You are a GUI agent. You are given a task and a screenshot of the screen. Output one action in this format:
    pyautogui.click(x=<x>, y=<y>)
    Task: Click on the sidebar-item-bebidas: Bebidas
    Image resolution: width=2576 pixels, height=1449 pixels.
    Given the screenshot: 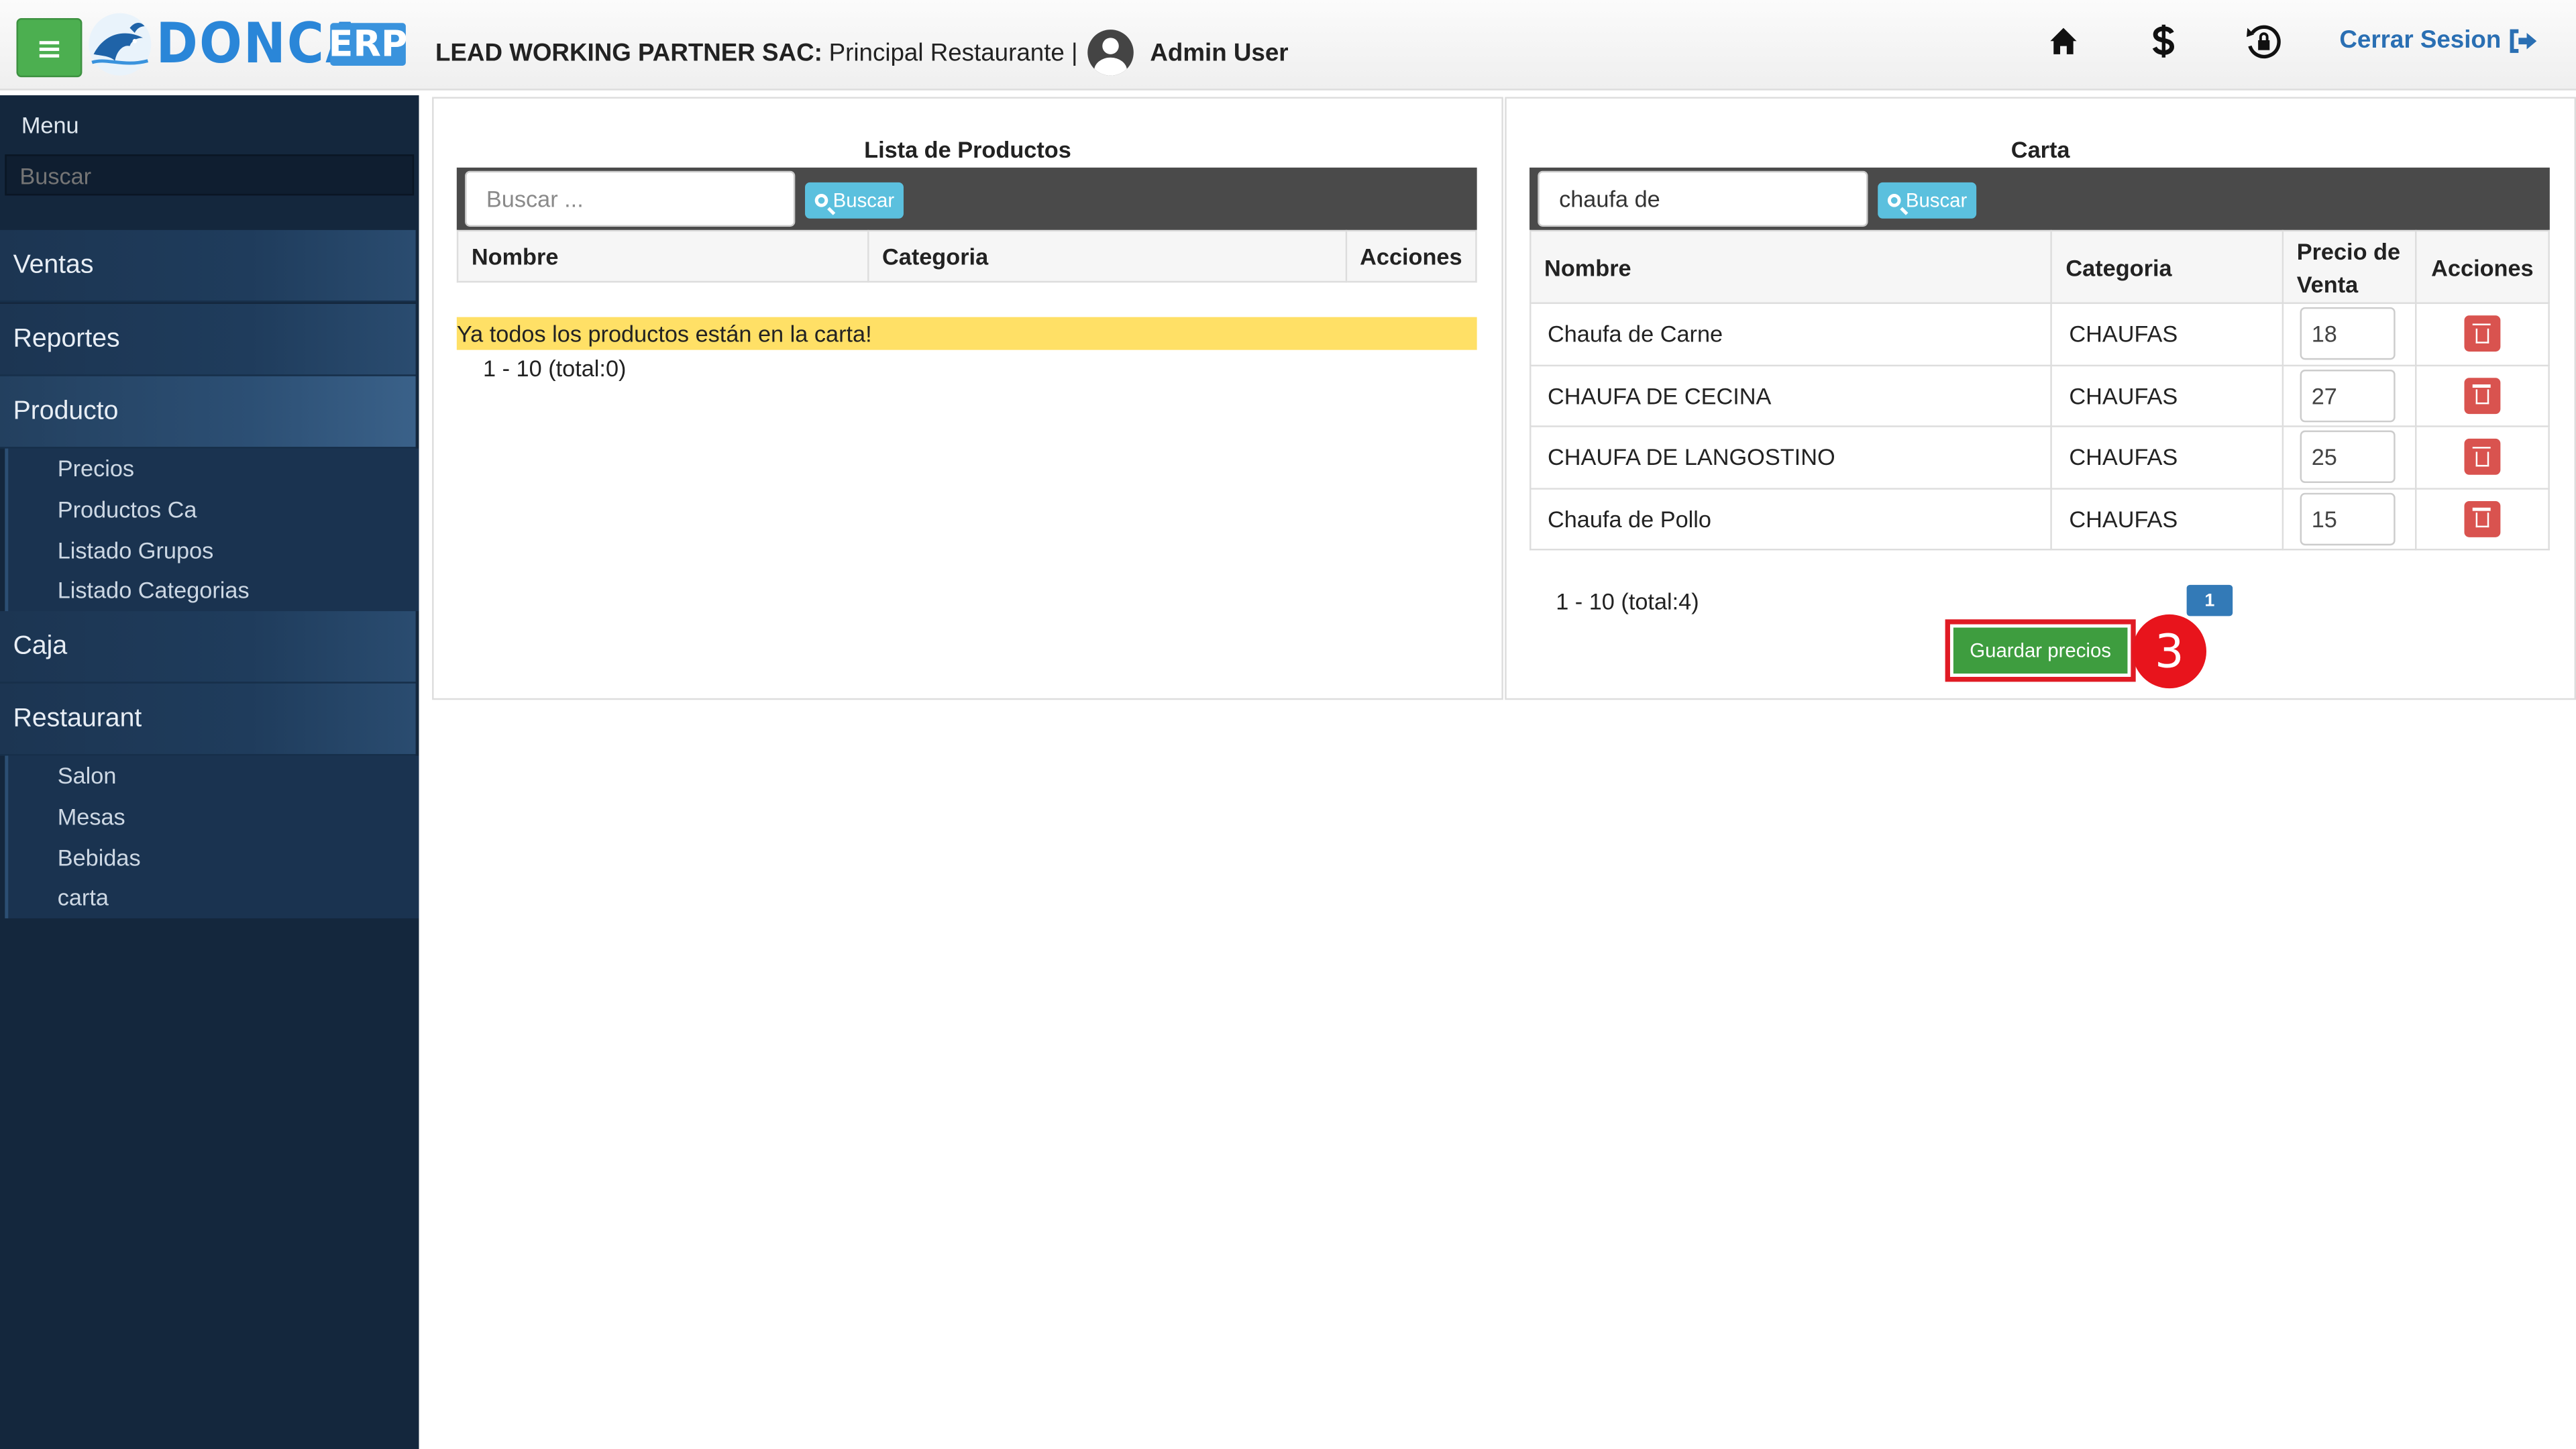 What is the action you would take?
    pyautogui.click(x=213, y=857)
    